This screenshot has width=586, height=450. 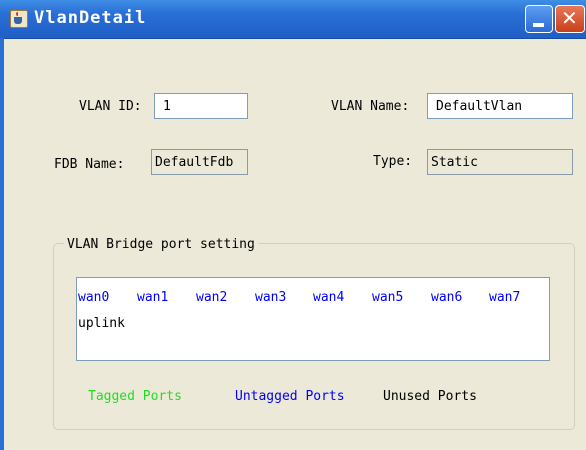 What do you see at coordinates (328, 297) in the screenshot?
I see `port-wan4: wan4` at bounding box center [328, 297].